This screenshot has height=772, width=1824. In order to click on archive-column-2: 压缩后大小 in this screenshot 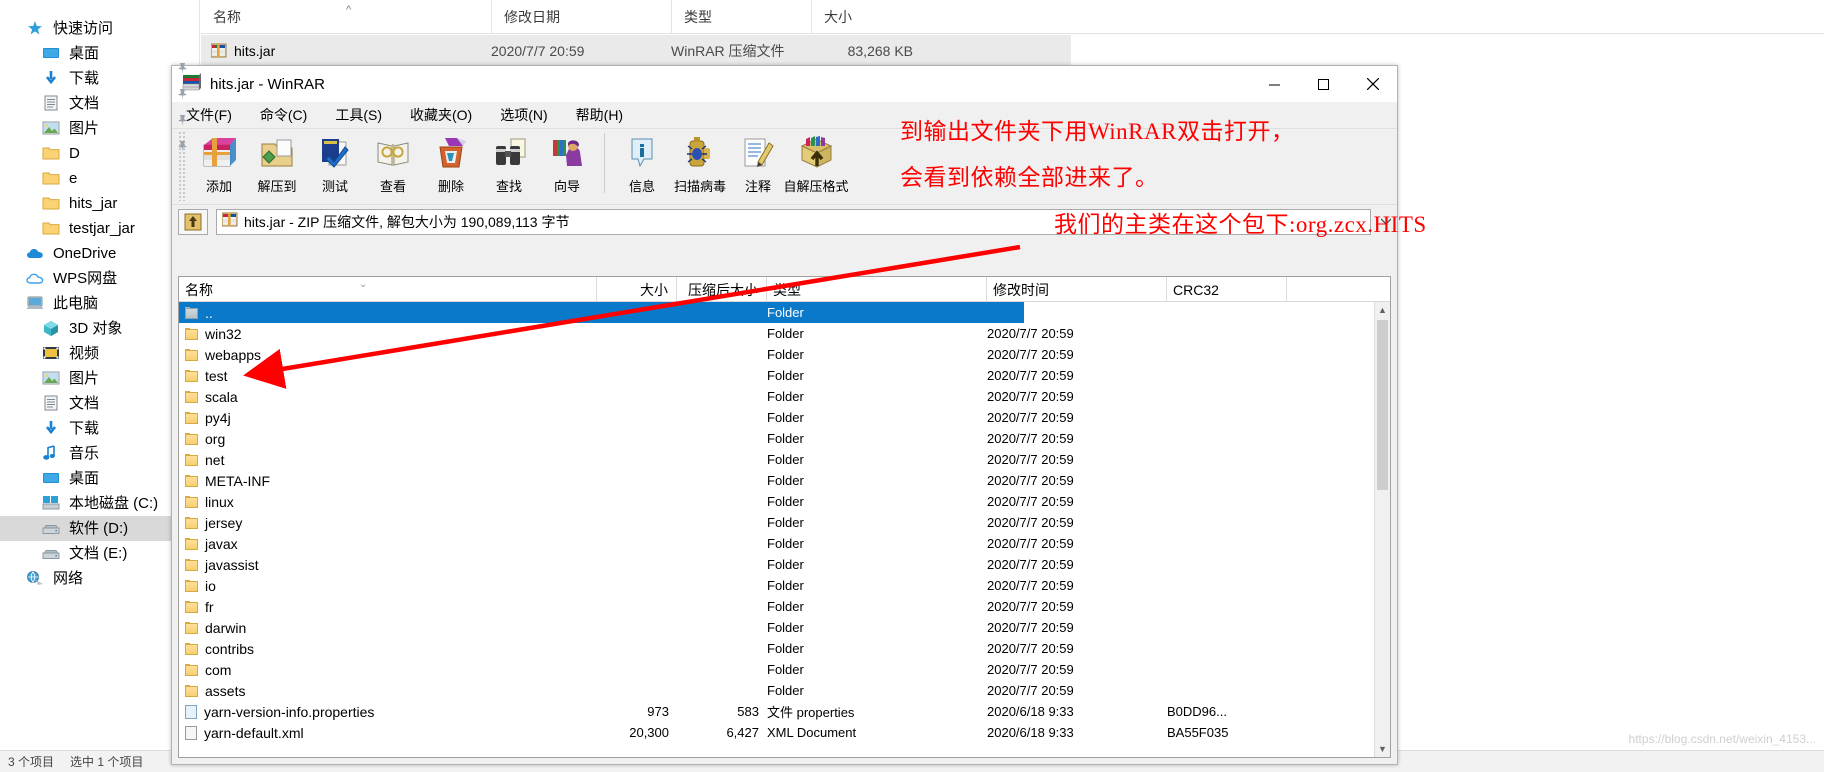, I will do `click(722, 289)`.